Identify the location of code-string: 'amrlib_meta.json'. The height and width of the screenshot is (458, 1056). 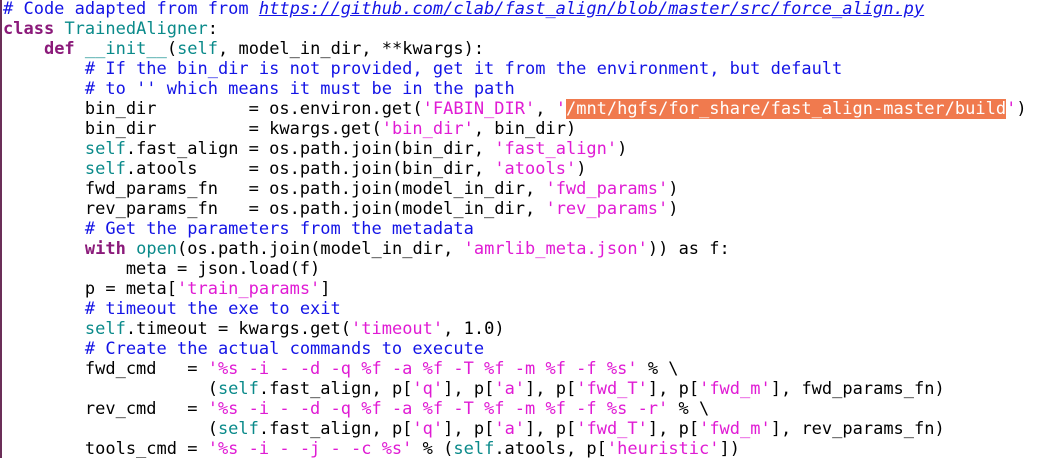
(555, 249).